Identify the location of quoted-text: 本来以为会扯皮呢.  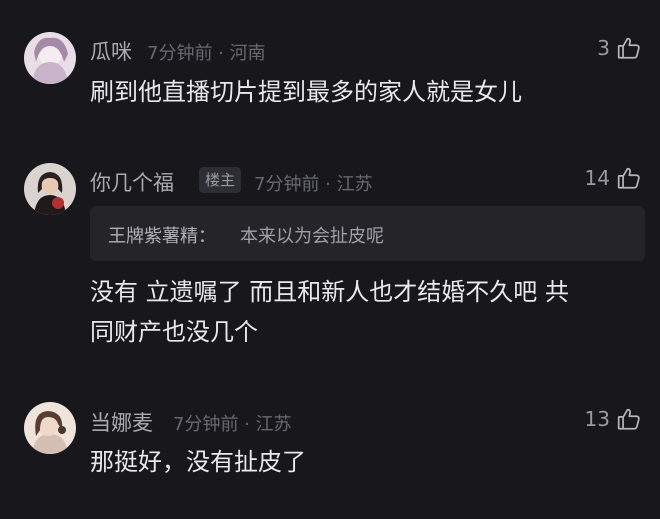
(312, 236).